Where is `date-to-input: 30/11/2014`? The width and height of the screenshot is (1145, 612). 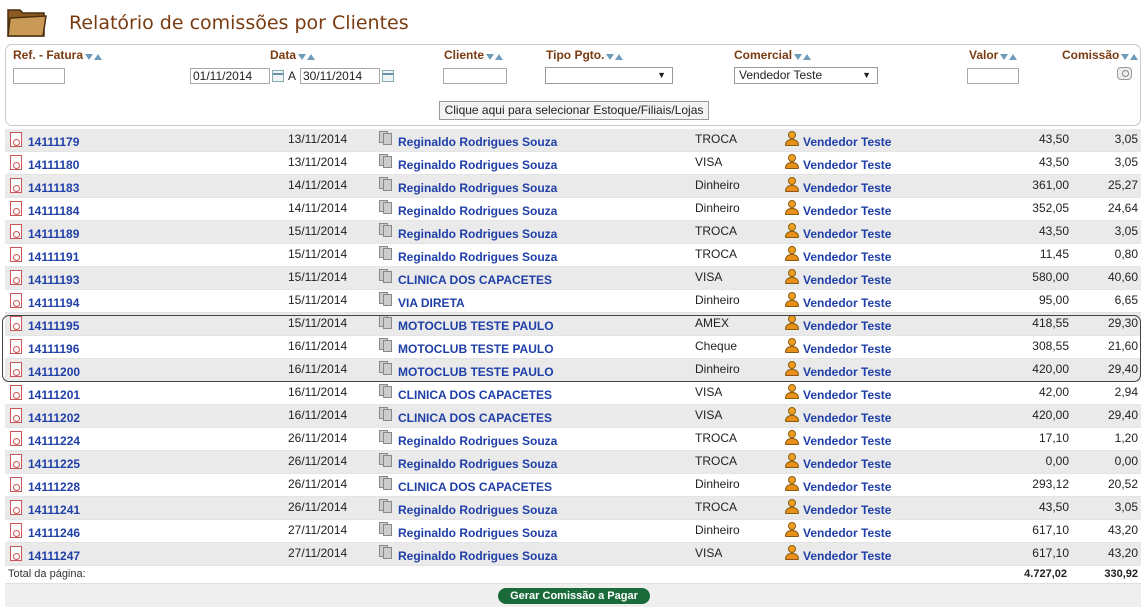 date-to-input: 30/11/2014 is located at coordinates (340, 76).